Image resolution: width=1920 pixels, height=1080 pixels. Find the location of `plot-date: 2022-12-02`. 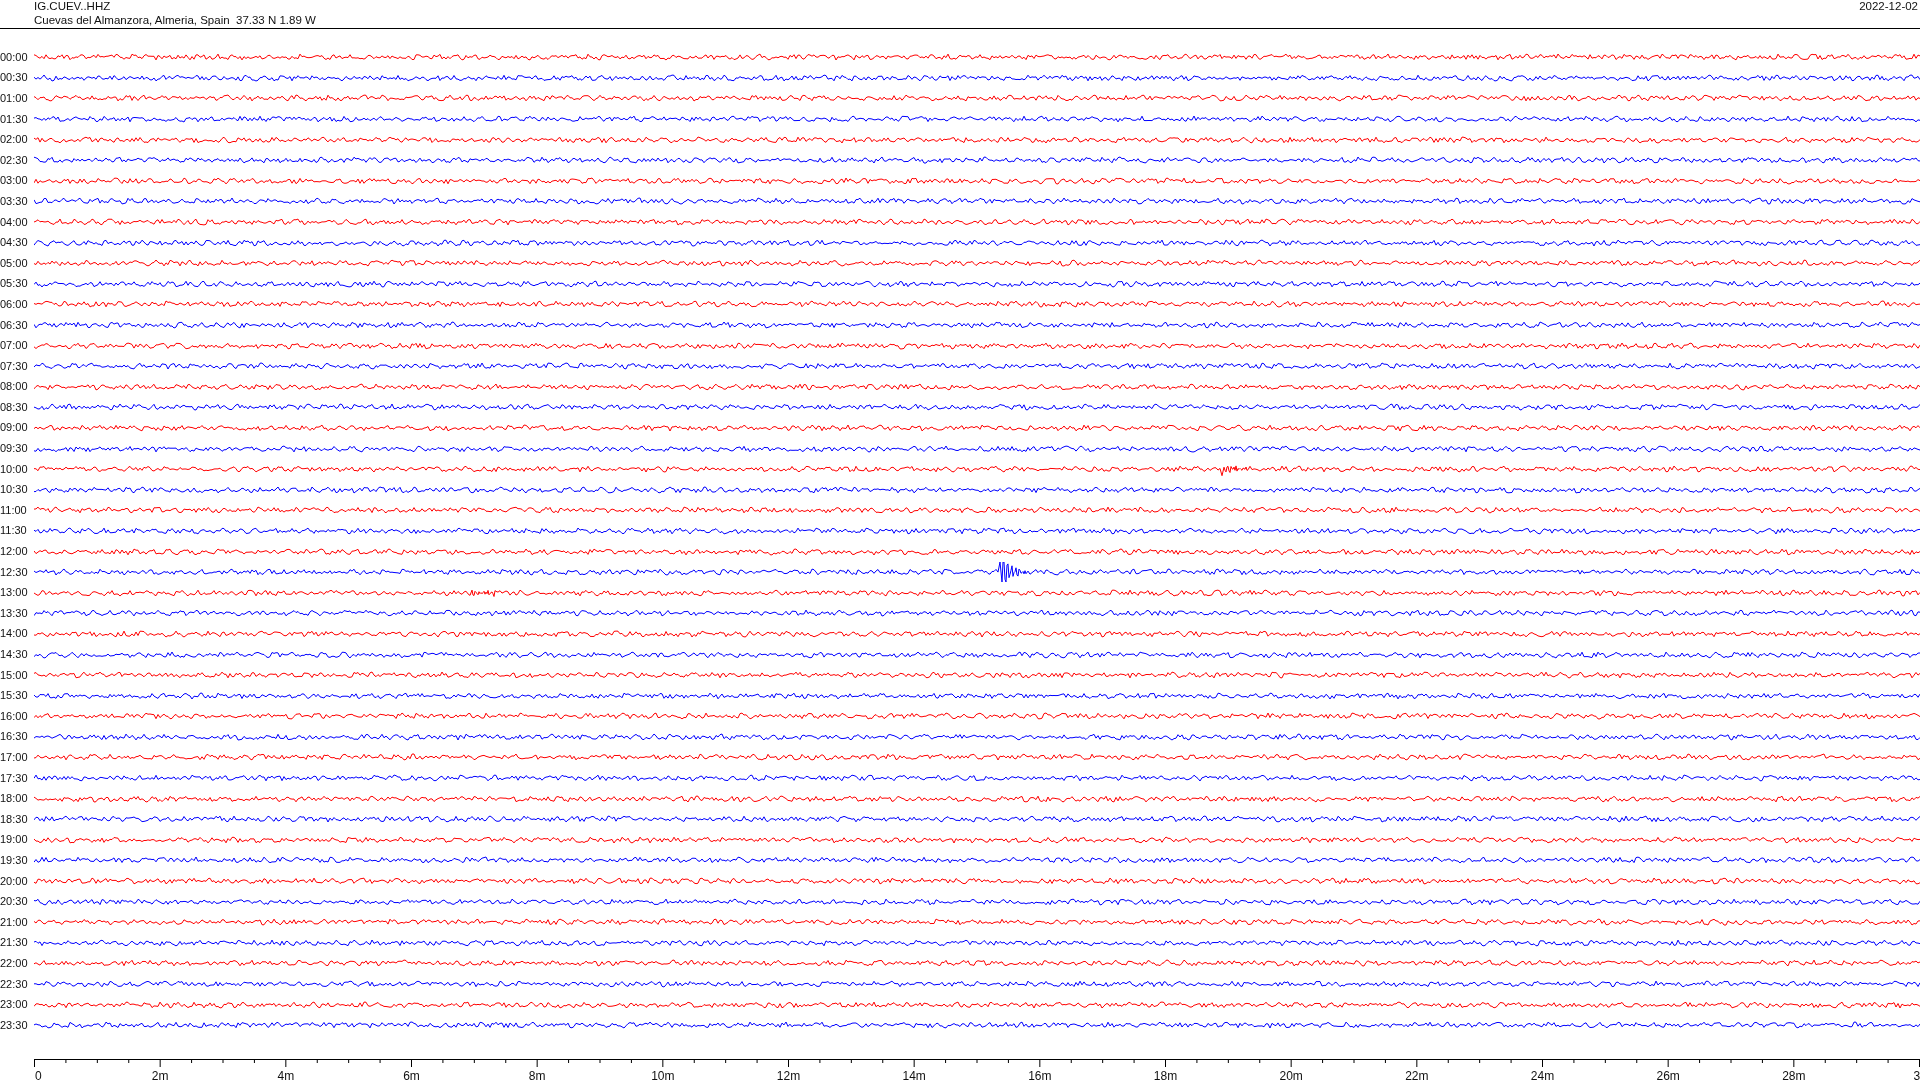

plot-date: 2022-12-02 is located at coordinates (1888, 6).